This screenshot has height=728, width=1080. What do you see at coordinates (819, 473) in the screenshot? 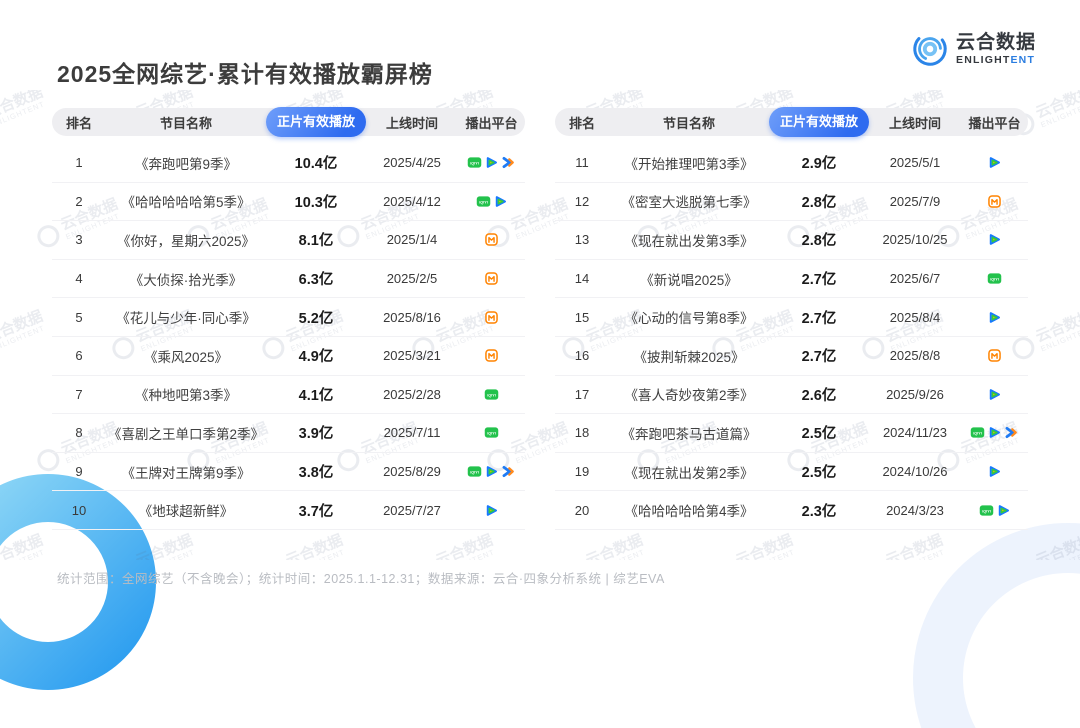
I see `plays-cell: 2.5亿` at bounding box center [819, 473].